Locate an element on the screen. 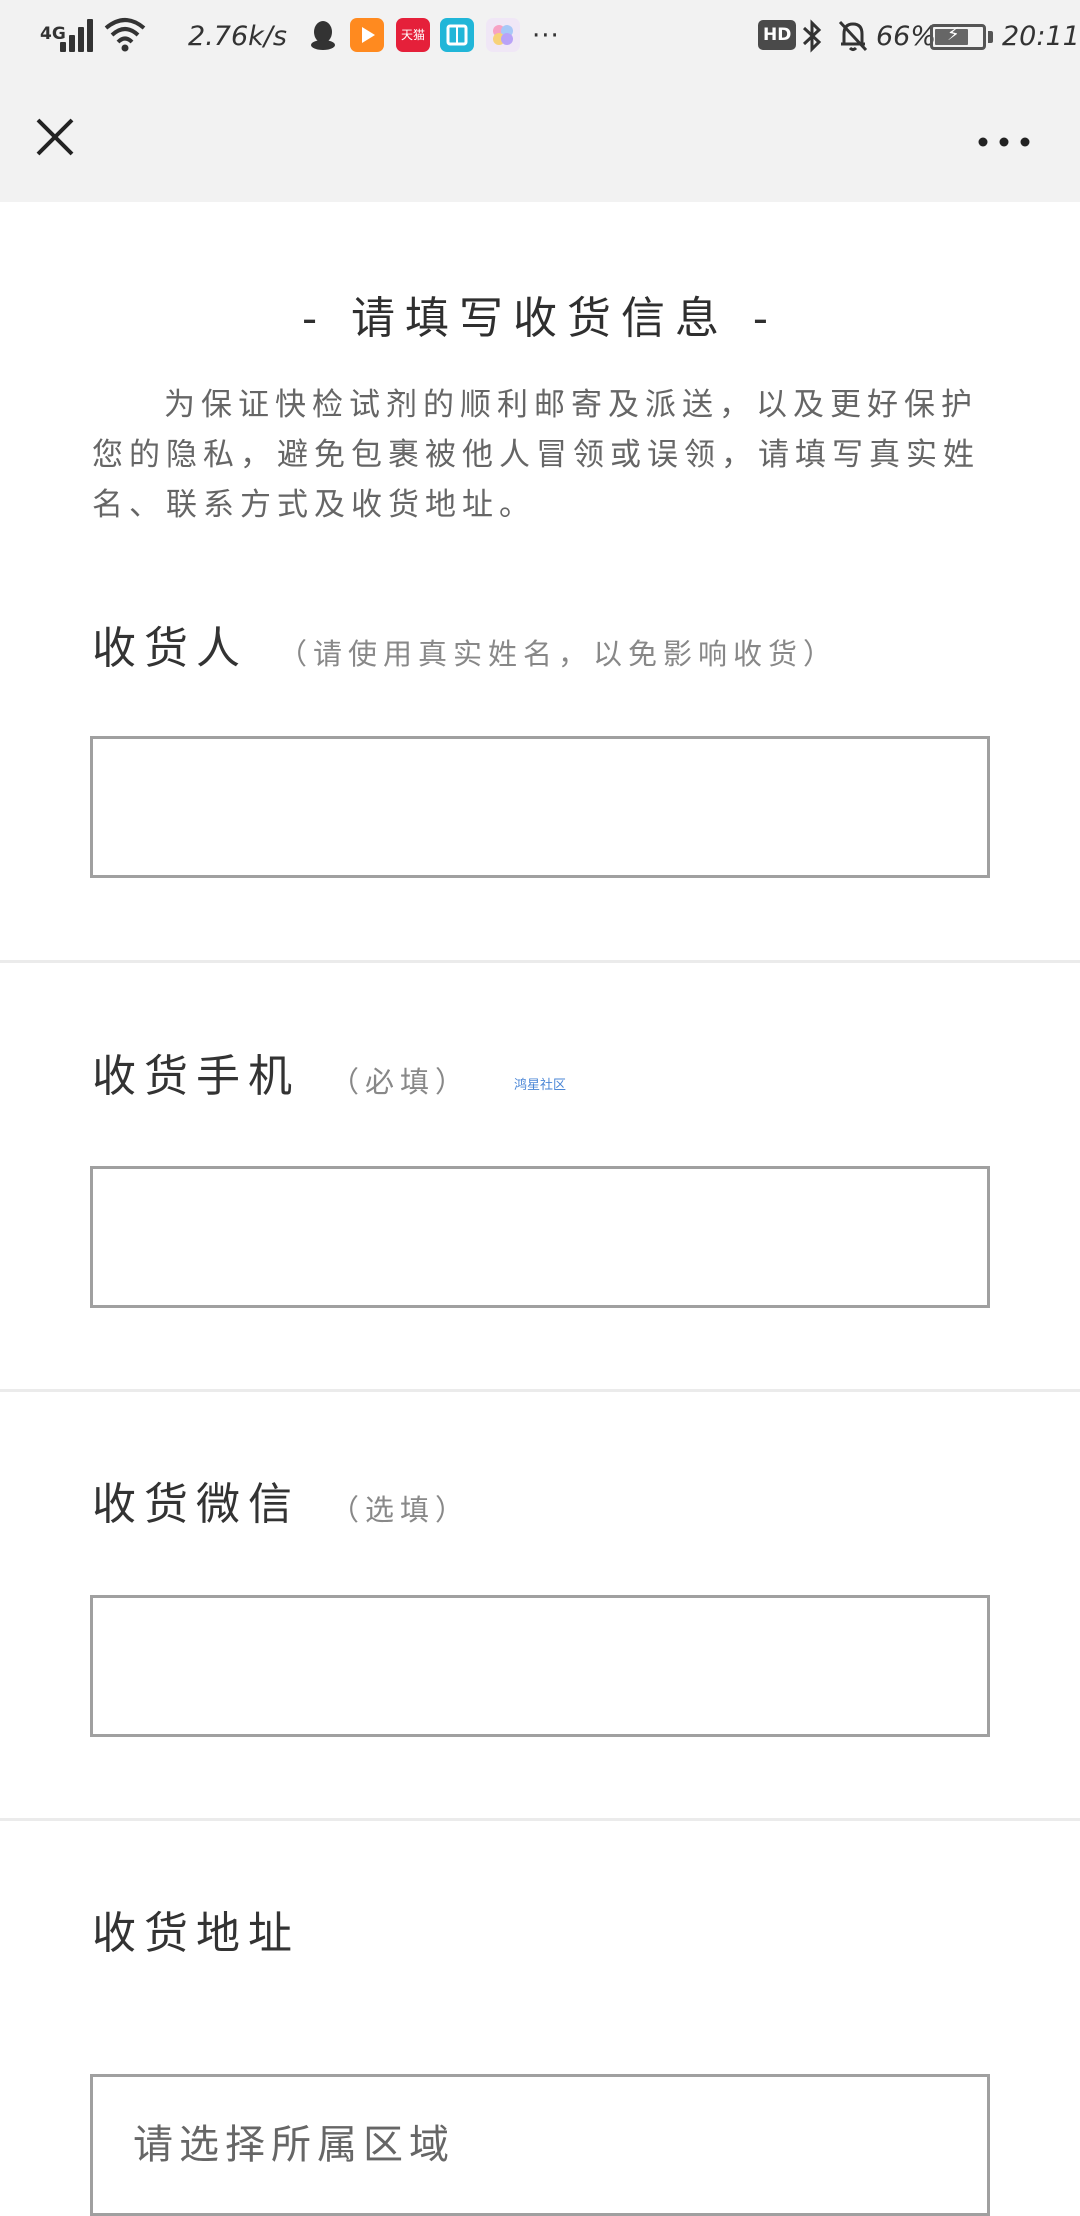 Image resolution: width=1080 pixels, height=2216 pixels. more-button is located at coordinates (1006, 143).